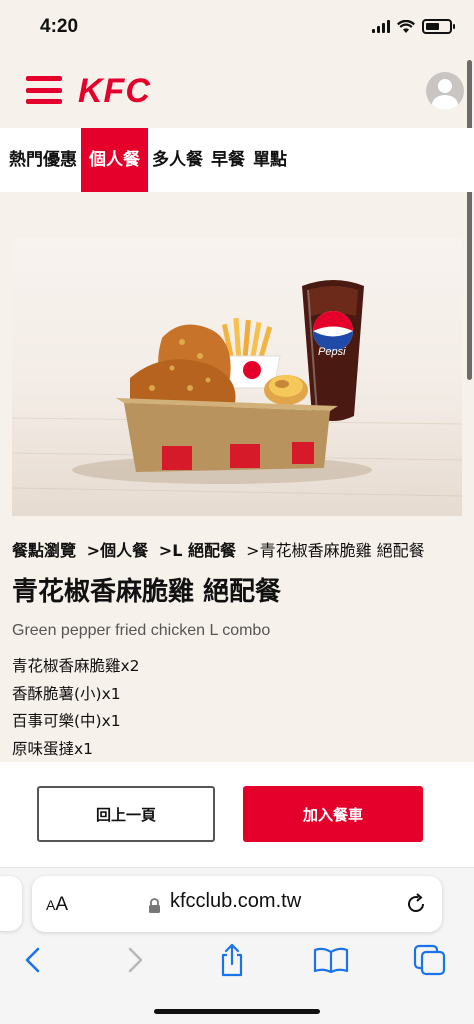 The width and height of the screenshot is (474, 1024). What do you see at coordinates (66, 721) in the screenshot?
I see `meal-item: 百事可樂(中)x1` at bounding box center [66, 721].